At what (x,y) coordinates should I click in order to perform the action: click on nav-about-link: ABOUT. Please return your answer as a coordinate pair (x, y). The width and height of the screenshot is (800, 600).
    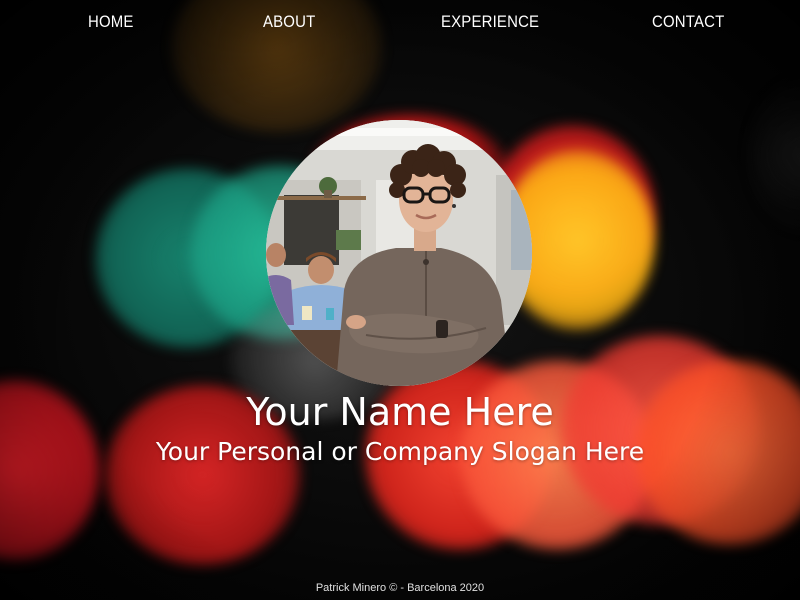
    Looking at the image, I should click on (289, 22).